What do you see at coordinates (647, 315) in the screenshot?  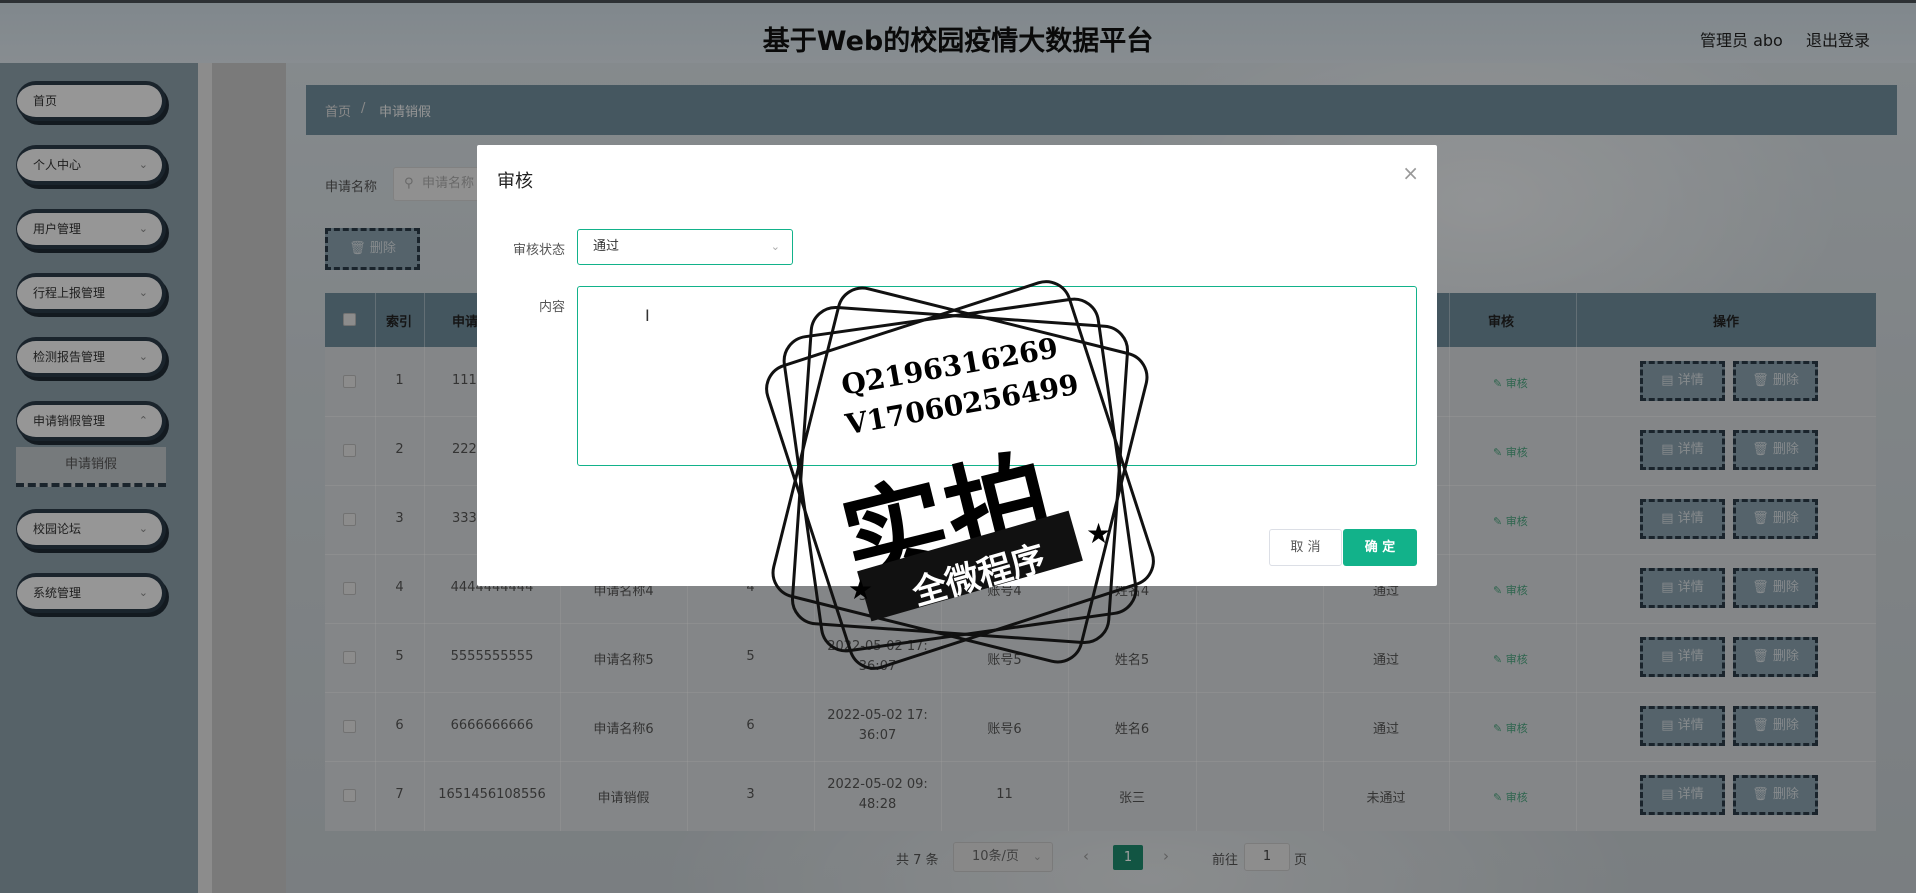 I see `text-cursor-icon: I` at bounding box center [647, 315].